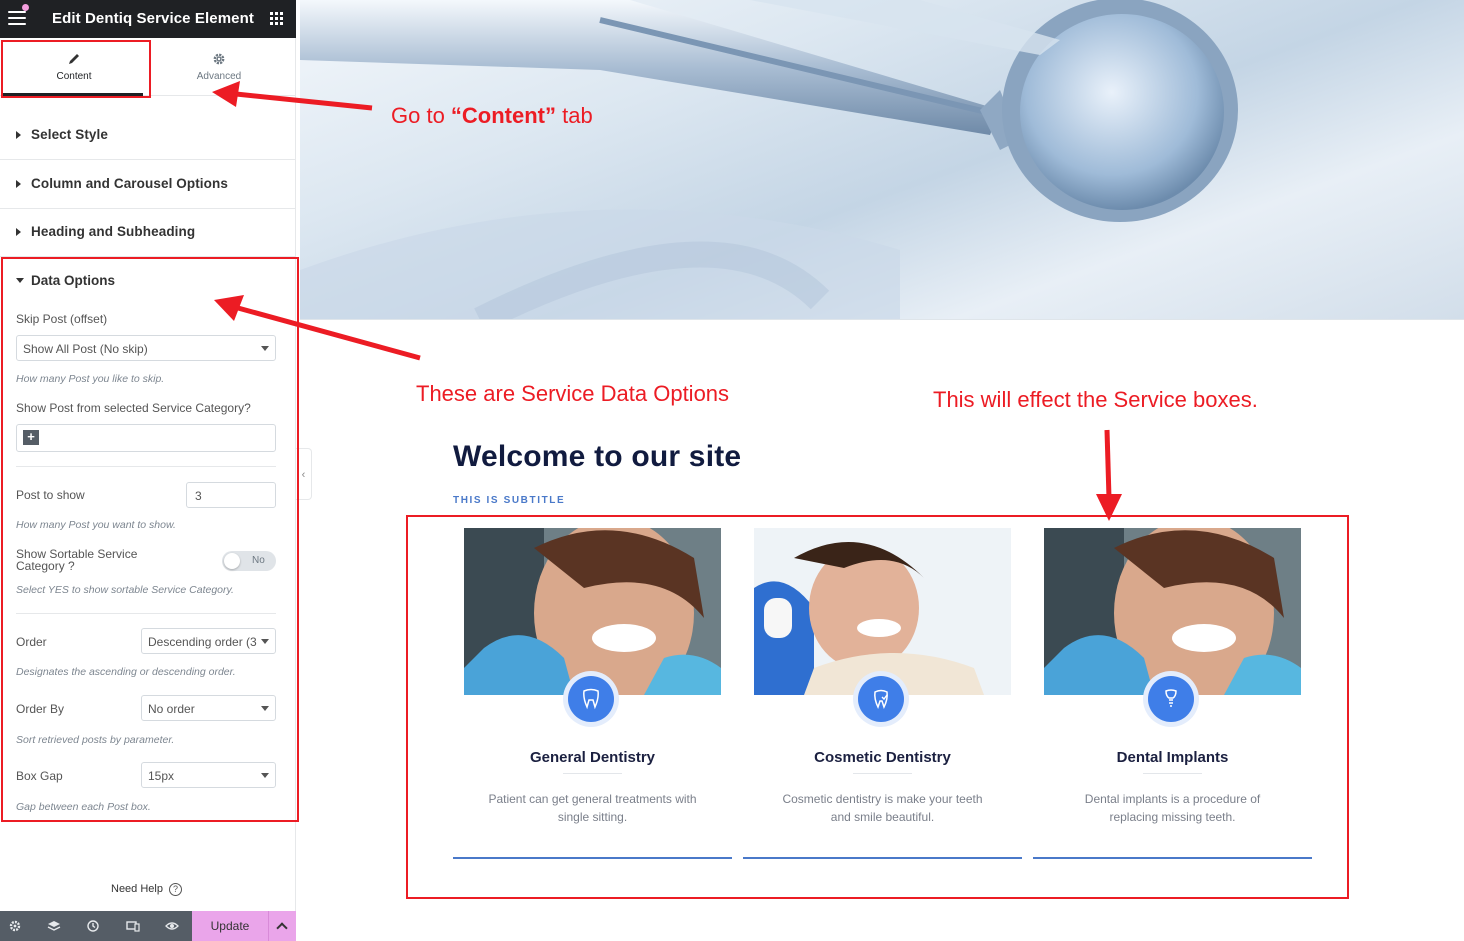  I want to click on navigator-layers-icon, so click(54, 926).